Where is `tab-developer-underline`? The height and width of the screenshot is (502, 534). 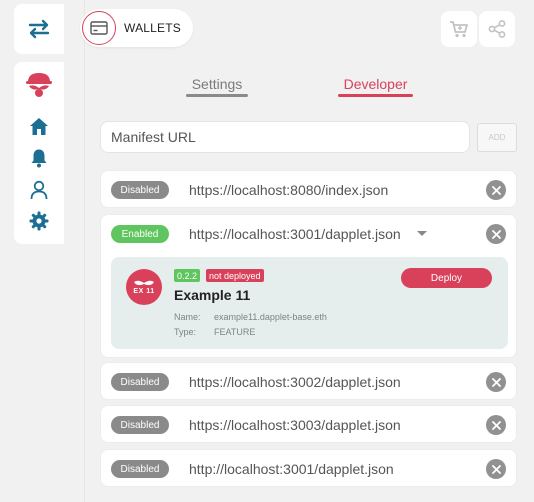
tab-developer-underline is located at coordinates (375, 95).